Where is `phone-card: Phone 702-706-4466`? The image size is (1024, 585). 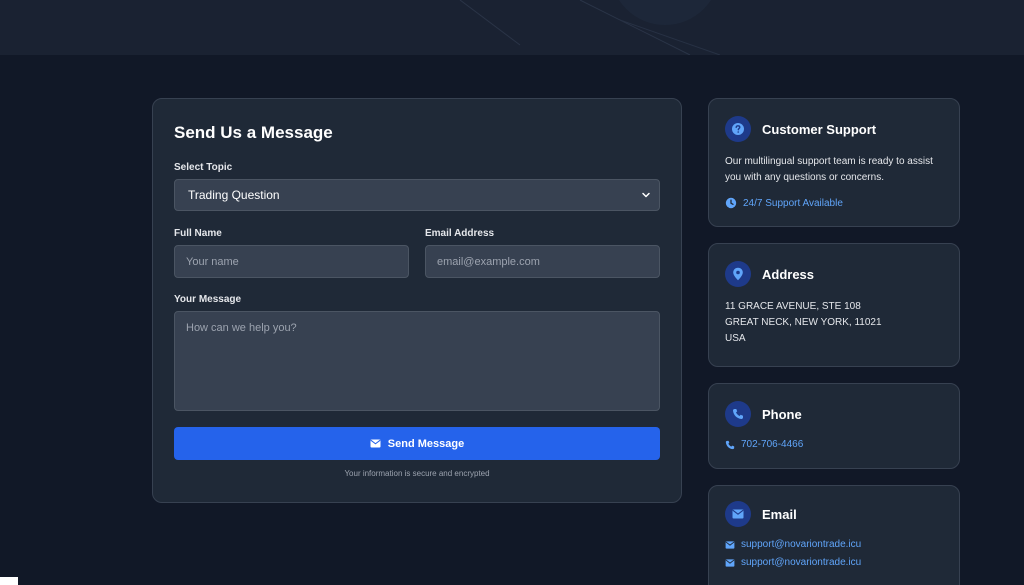
phone-card: Phone 702-706-4466 is located at coordinates (834, 426).